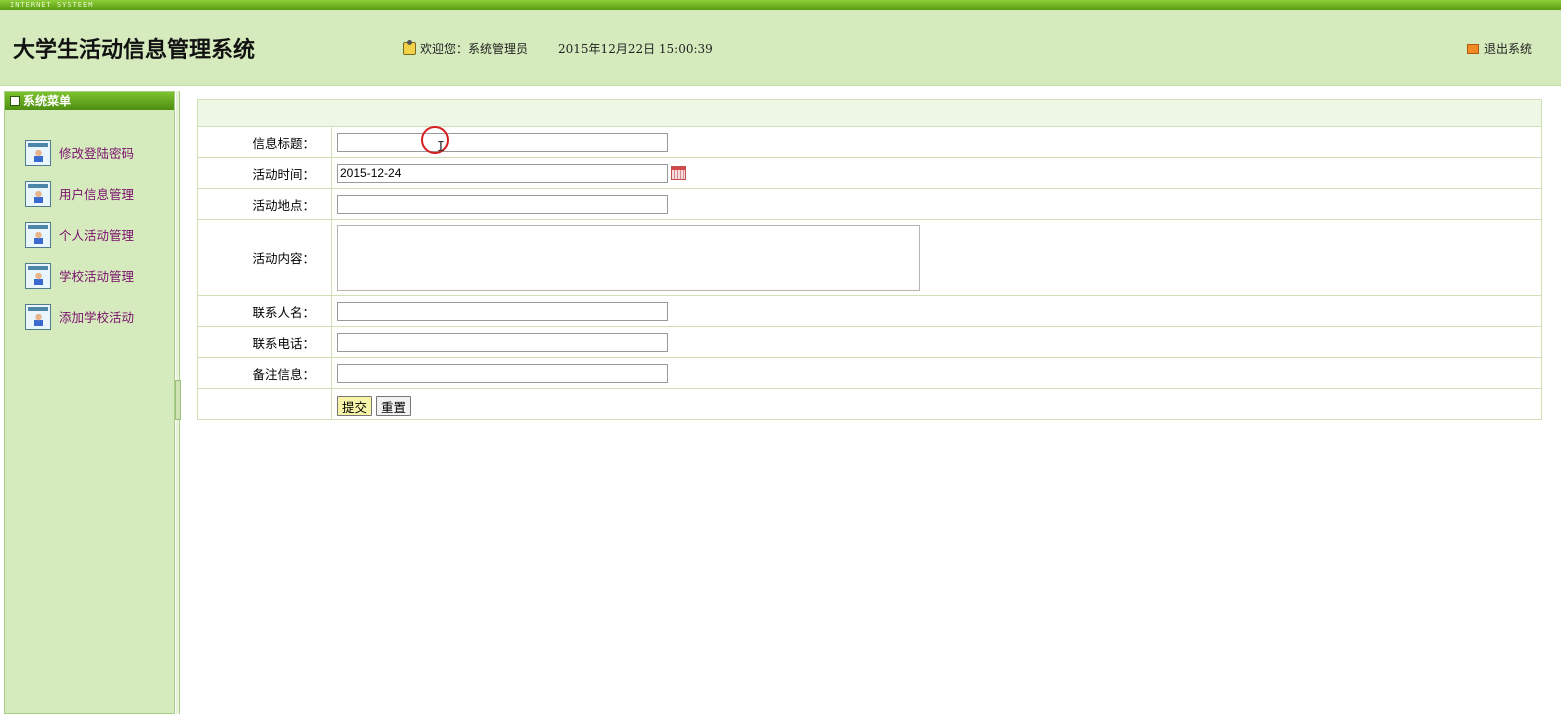 The image size is (1561, 714). I want to click on place-input, so click(502, 204).